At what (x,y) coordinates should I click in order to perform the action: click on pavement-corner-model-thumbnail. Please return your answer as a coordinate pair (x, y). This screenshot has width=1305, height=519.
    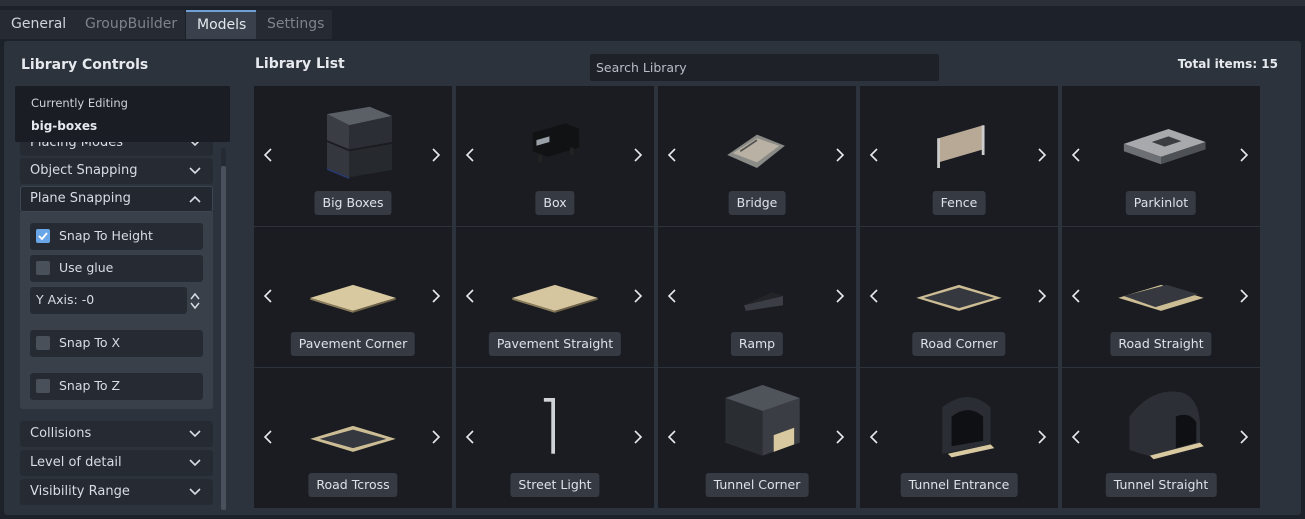
    Looking at the image, I should click on (353, 298).